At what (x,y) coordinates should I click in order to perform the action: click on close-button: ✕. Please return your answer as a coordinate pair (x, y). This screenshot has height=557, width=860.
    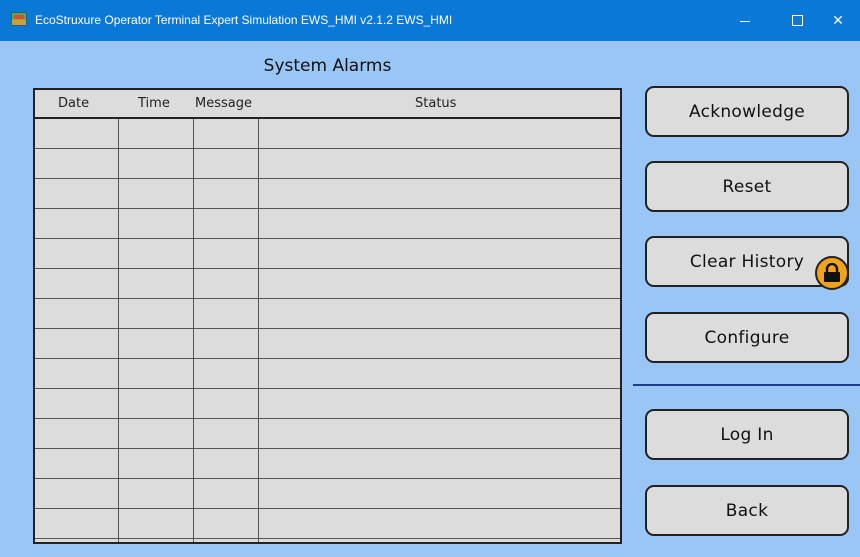
    Looking at the image, I should click on (837, 20).